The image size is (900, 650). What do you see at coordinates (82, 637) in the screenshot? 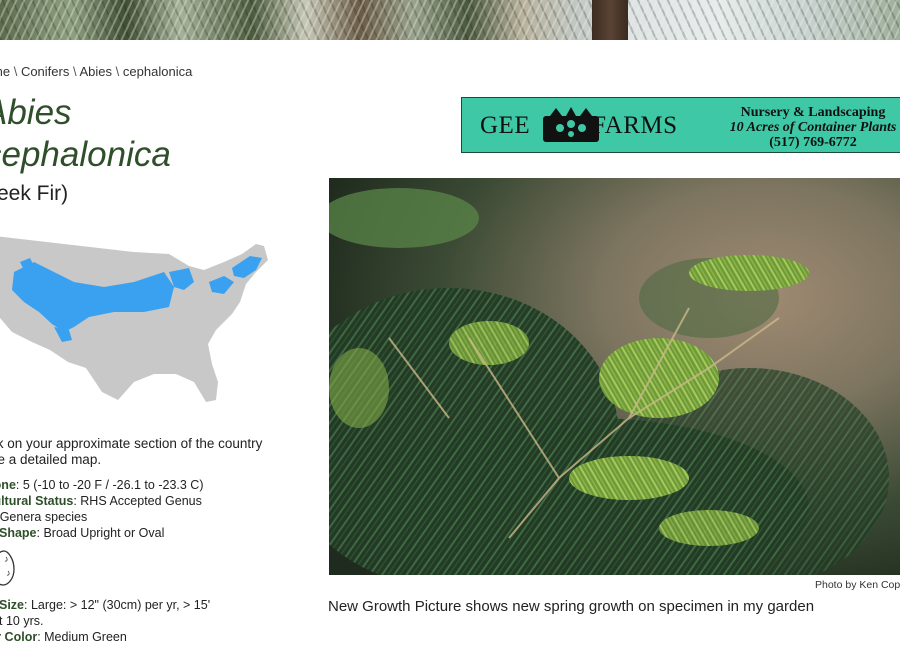
I see `attr-value: : Medium Green` at bounding box center [82, 637].